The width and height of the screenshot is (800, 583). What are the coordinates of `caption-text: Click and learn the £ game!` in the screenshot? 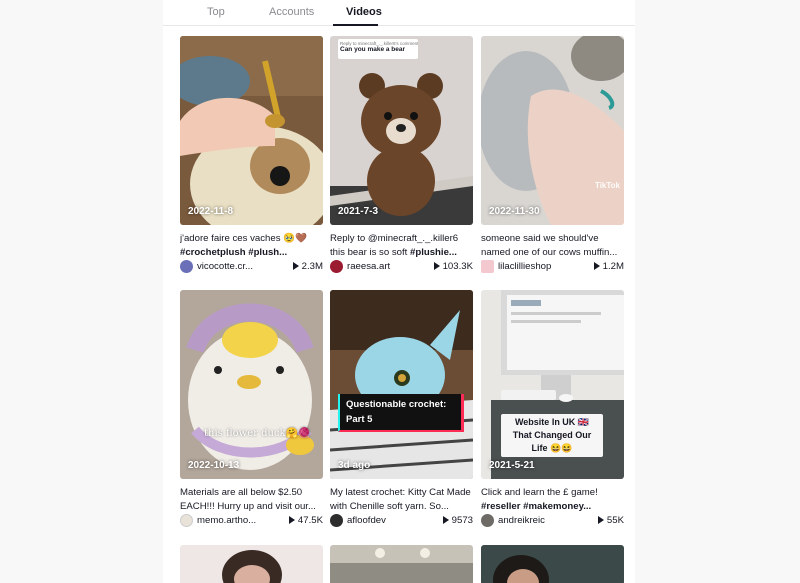 It's located at (539, 492).